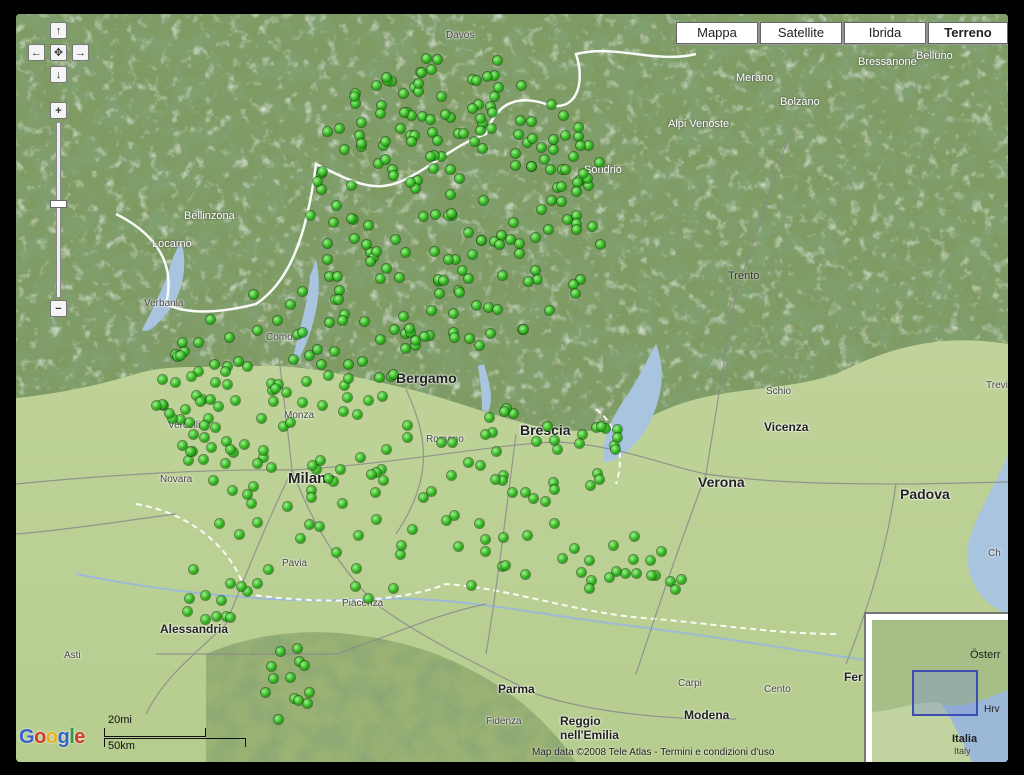 Image resolution: width=1024 pixels, height=775 pixels. I want to click on map-type-terrain-button: Terreno, so click(968, 33).